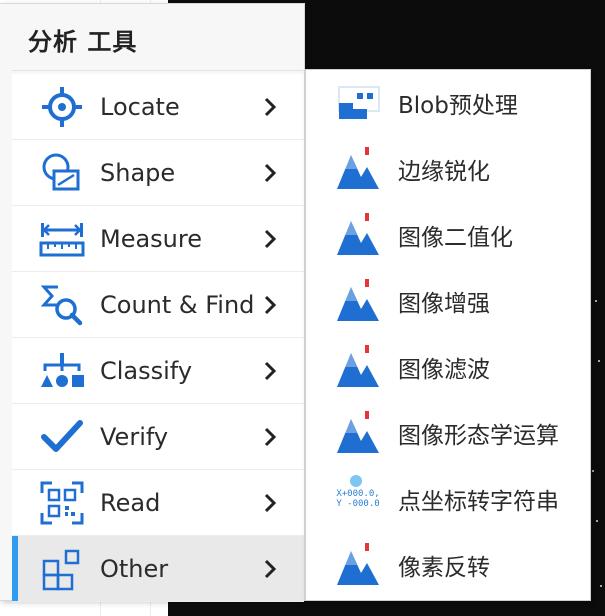 Image resolution: width=605 pixels, height=616 pixels. Describe the element at coordinates (444, 370) in the screenshot. I see `submenu-item-label: 图像滤波` at that location.